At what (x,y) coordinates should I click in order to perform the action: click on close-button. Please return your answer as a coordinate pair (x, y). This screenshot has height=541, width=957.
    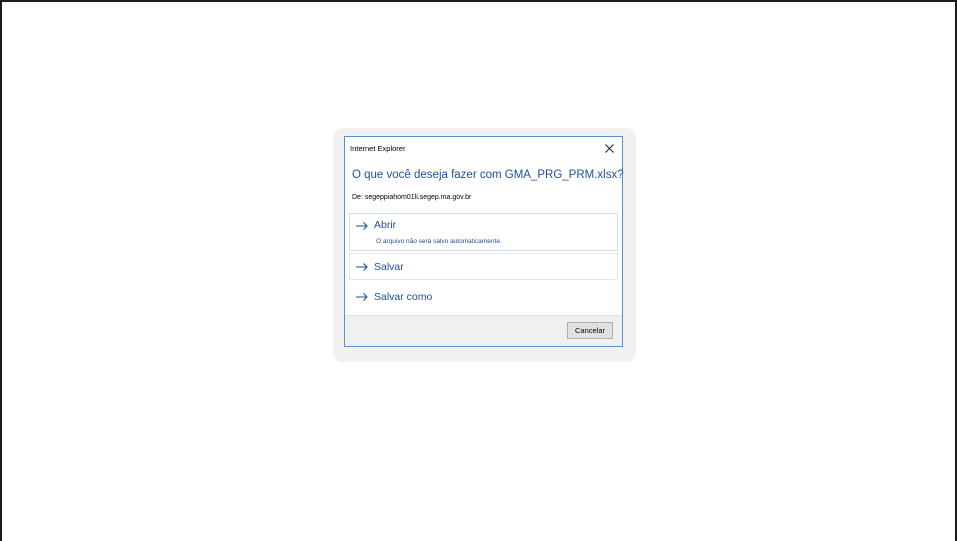
    Looking at the image, I should click on (609, 148).